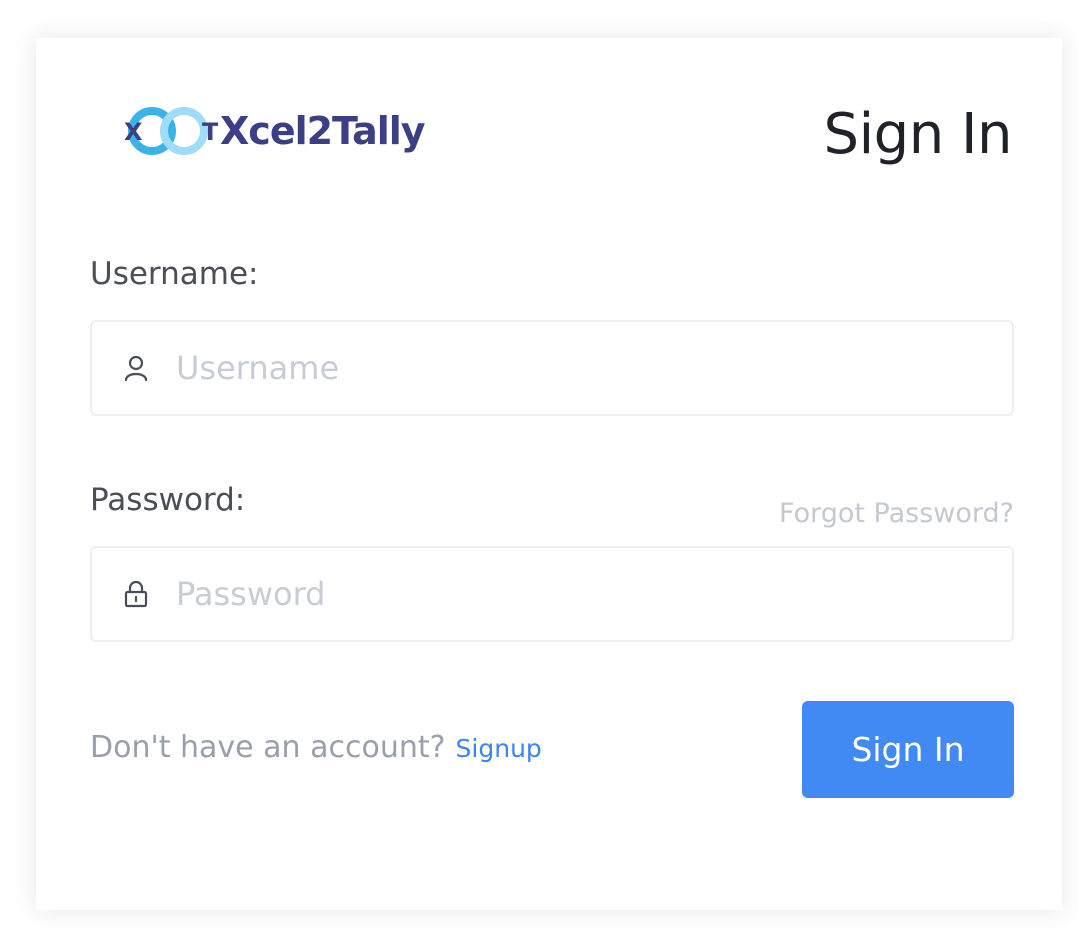  Describe the element at coordinates (136, 368) in the screenshot. I see `user-icon` at that location.